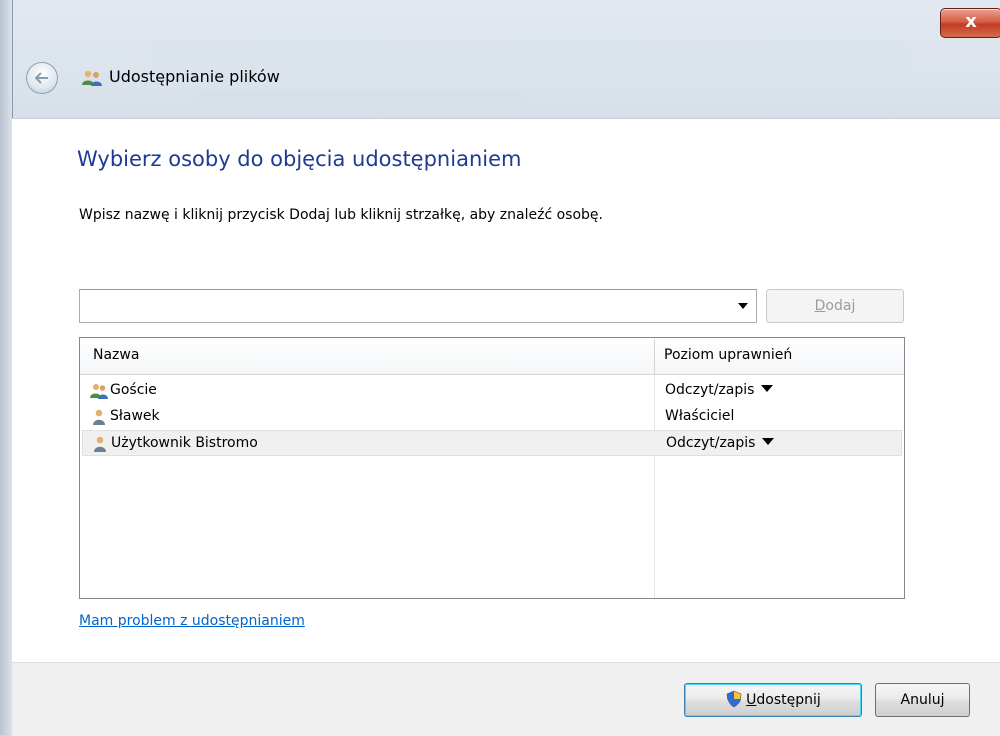 The height and width of the screenshot is (736, 1000). What do you see at coordinates (192, 621) in the screenshot?
I see `help-link: Mam problem z udostępnianiem` at bounding box center [192, 621].